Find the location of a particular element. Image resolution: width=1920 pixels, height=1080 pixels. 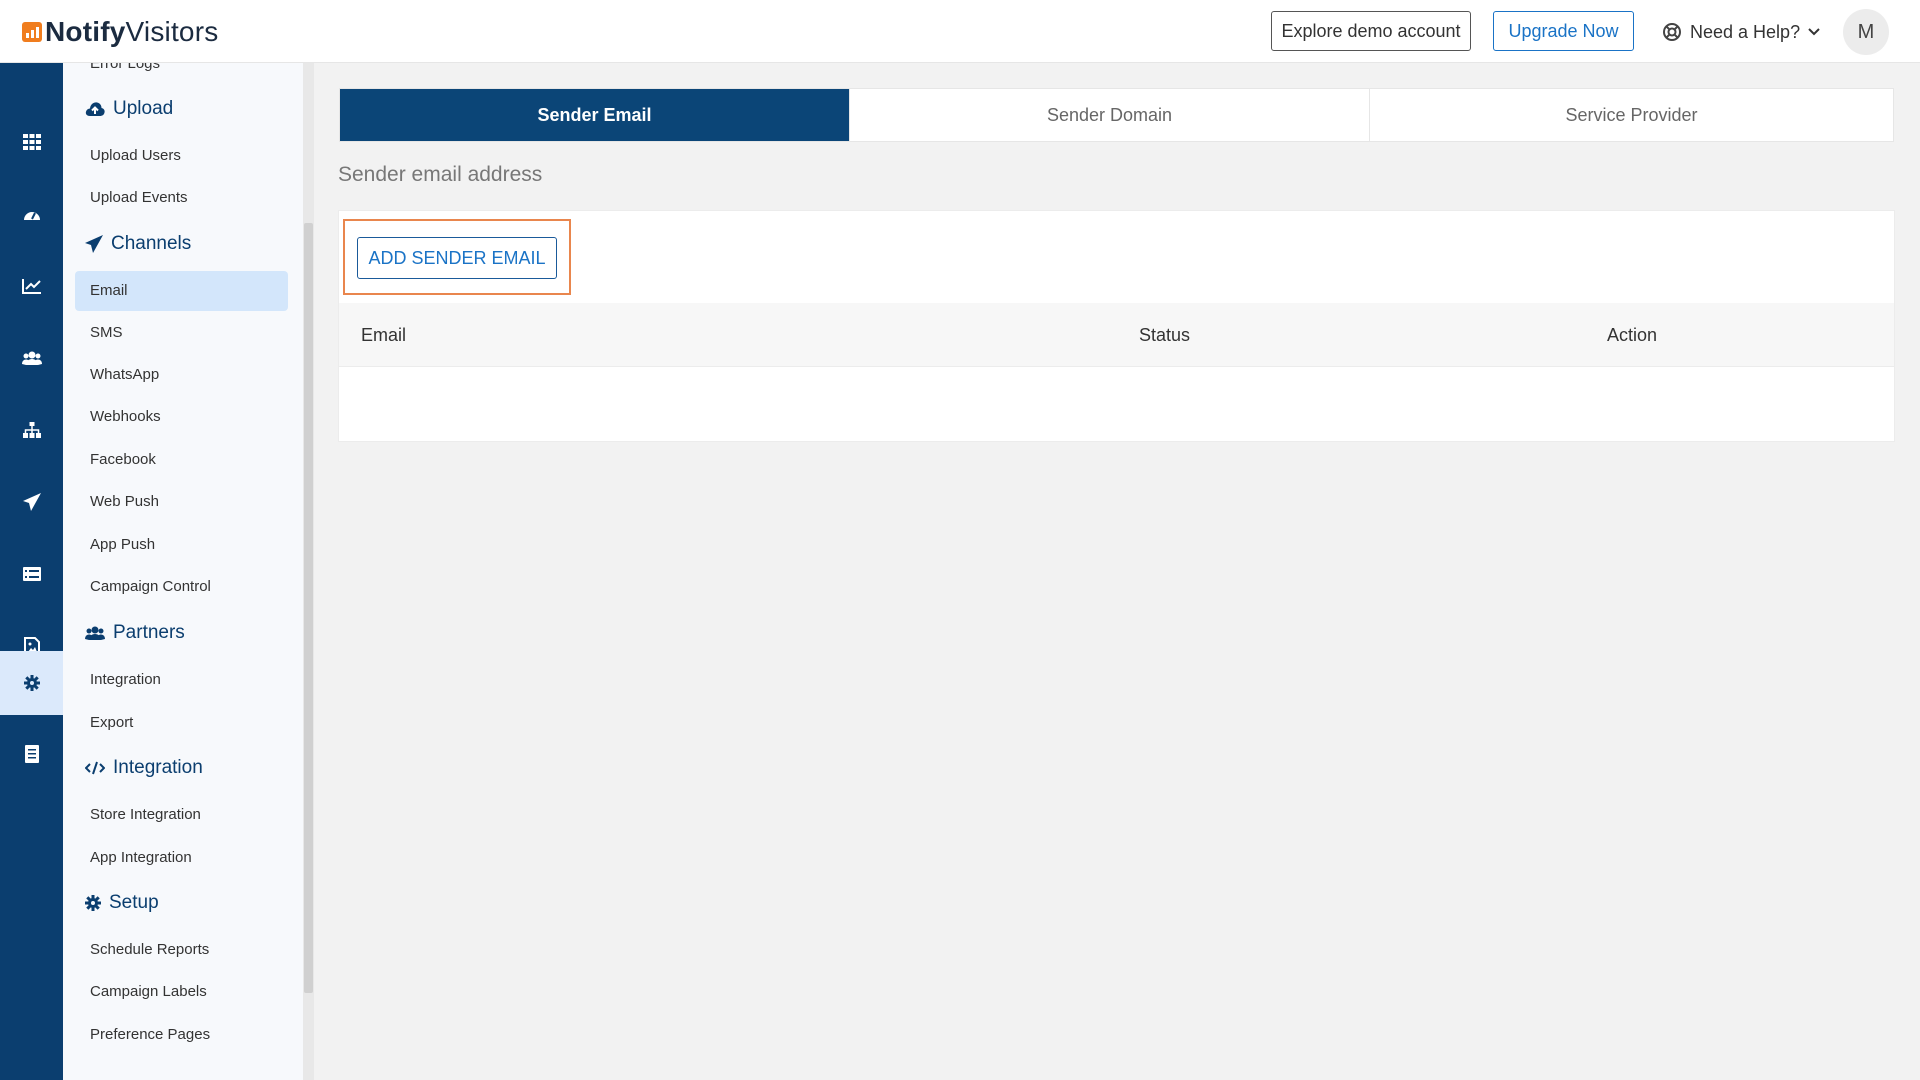

menu-item-app-integration: App Integration is located at coordinates (141, 857).